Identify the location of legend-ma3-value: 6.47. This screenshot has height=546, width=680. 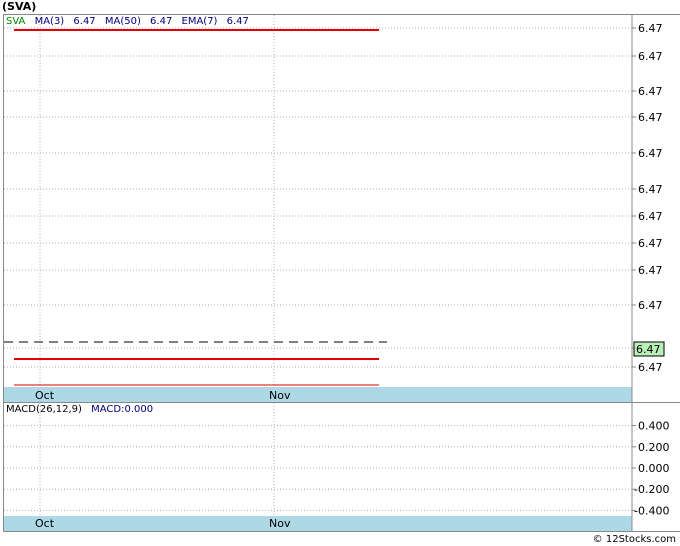
(84, 21).